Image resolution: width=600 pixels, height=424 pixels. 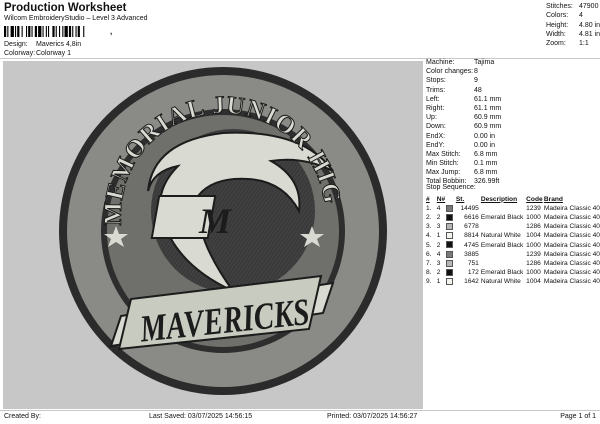 What do you see at coordinates (429, 282) in the screenshot?
I see `stop-number: 9.` at bounding box center [429, 282].